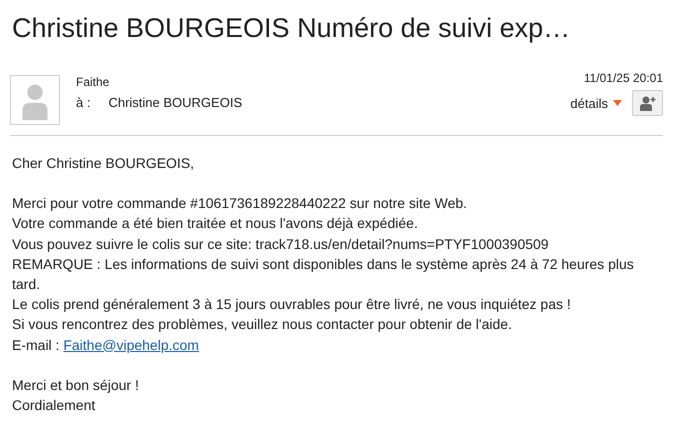 The height and width of the screenshot is (443, 675). What do you see at coordinates (623, 78) in the screenshot?
I see `email-date: 11/01/25 20:01` at bounding box center [623, 78].